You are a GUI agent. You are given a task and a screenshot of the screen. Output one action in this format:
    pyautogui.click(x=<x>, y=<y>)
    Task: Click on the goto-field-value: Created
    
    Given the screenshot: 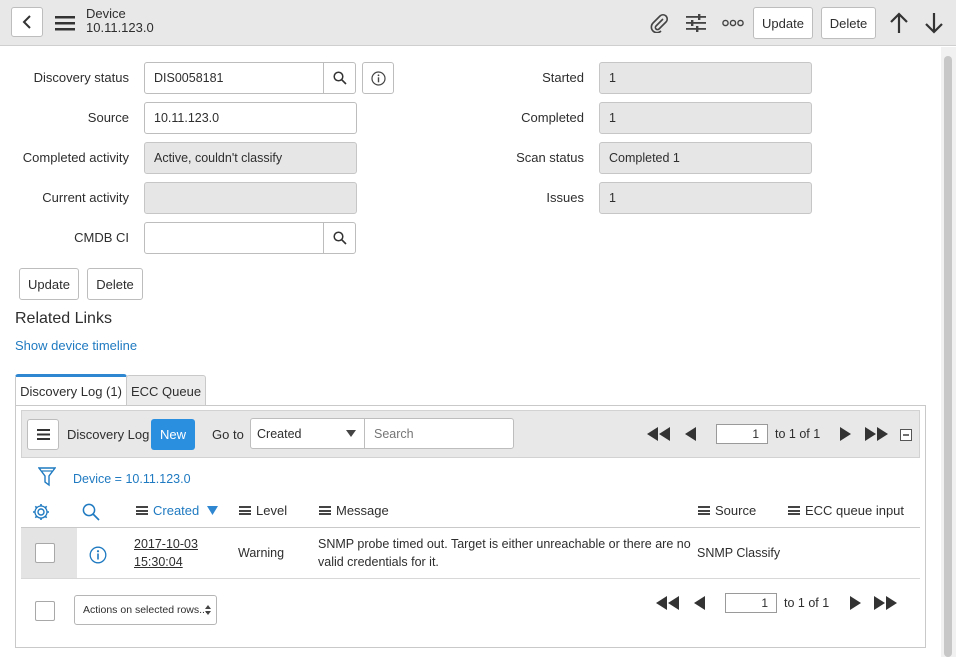 What is the action you would take?
    pyautogui.click(x=279, y=433)
    